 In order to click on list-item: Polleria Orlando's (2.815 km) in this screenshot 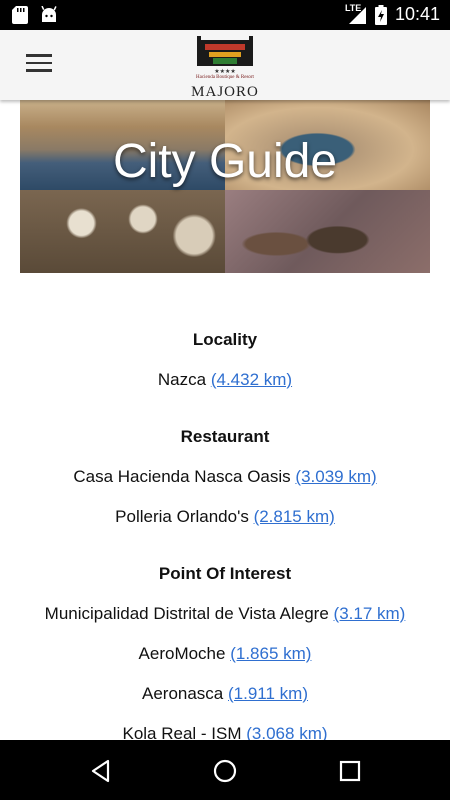, I will do `click(225, 517)`.